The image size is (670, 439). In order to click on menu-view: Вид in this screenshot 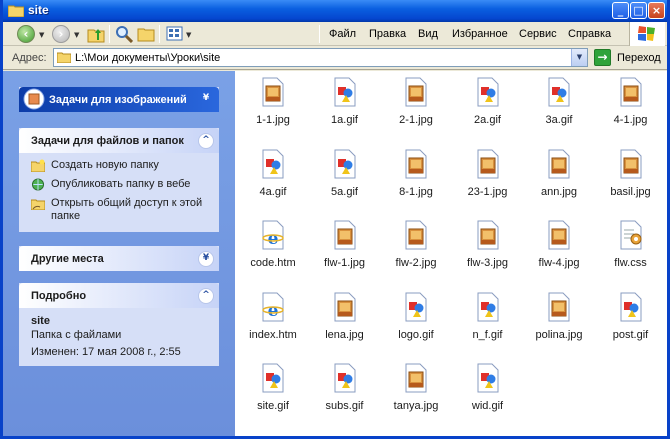, I will do `click(428, 34)`.